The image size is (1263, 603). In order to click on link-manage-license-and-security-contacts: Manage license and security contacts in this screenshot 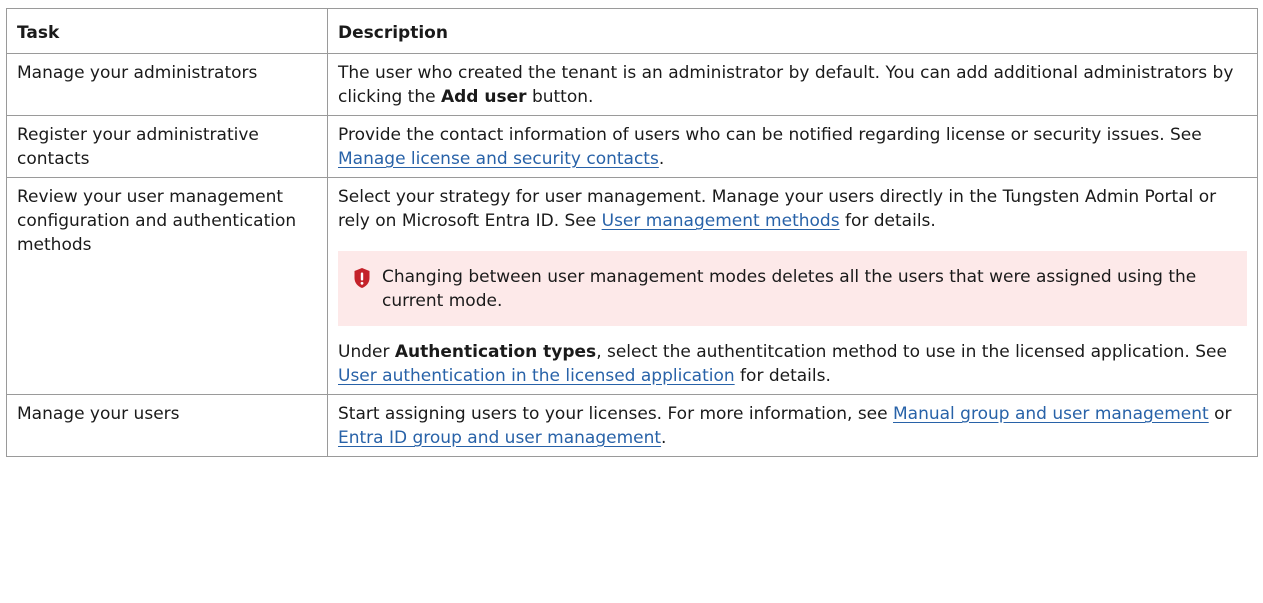, I will do `click(498, 159)`.